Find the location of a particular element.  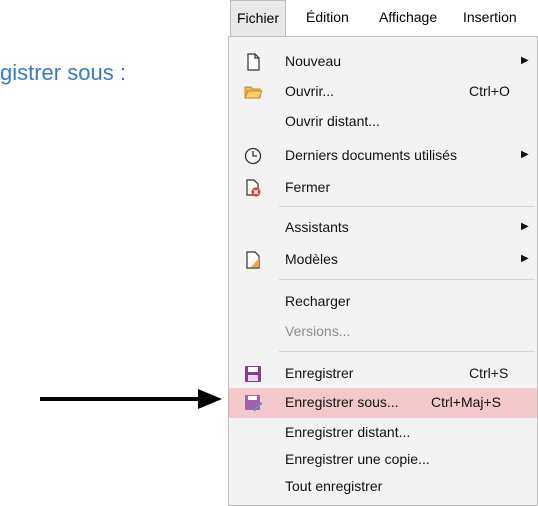

menubar-insertion: Insertion is located at coordinates (490, 17).